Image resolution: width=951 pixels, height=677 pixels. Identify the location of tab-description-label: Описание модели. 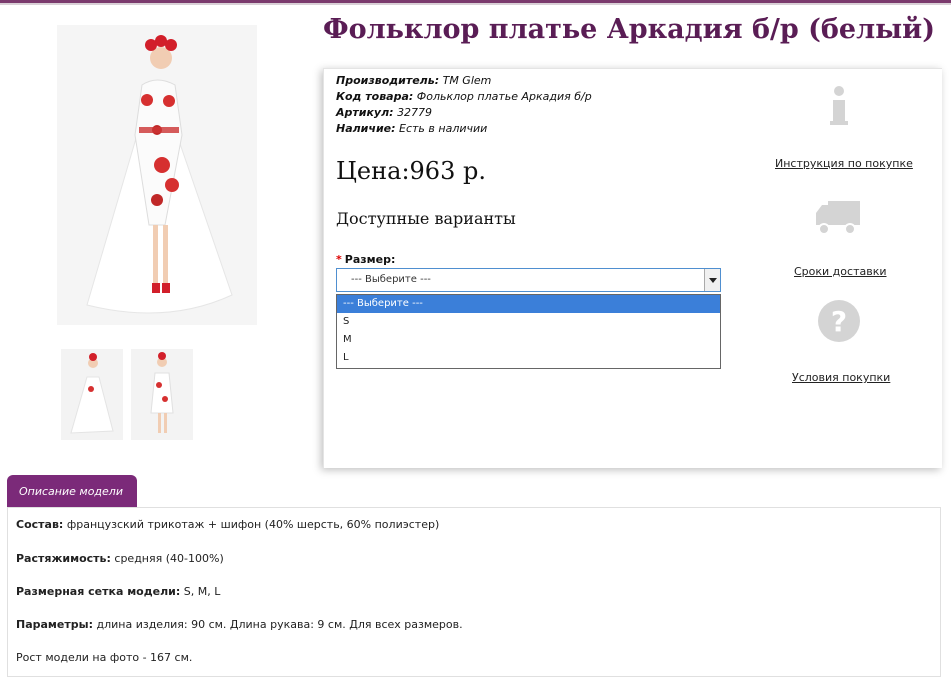
(71, 491).